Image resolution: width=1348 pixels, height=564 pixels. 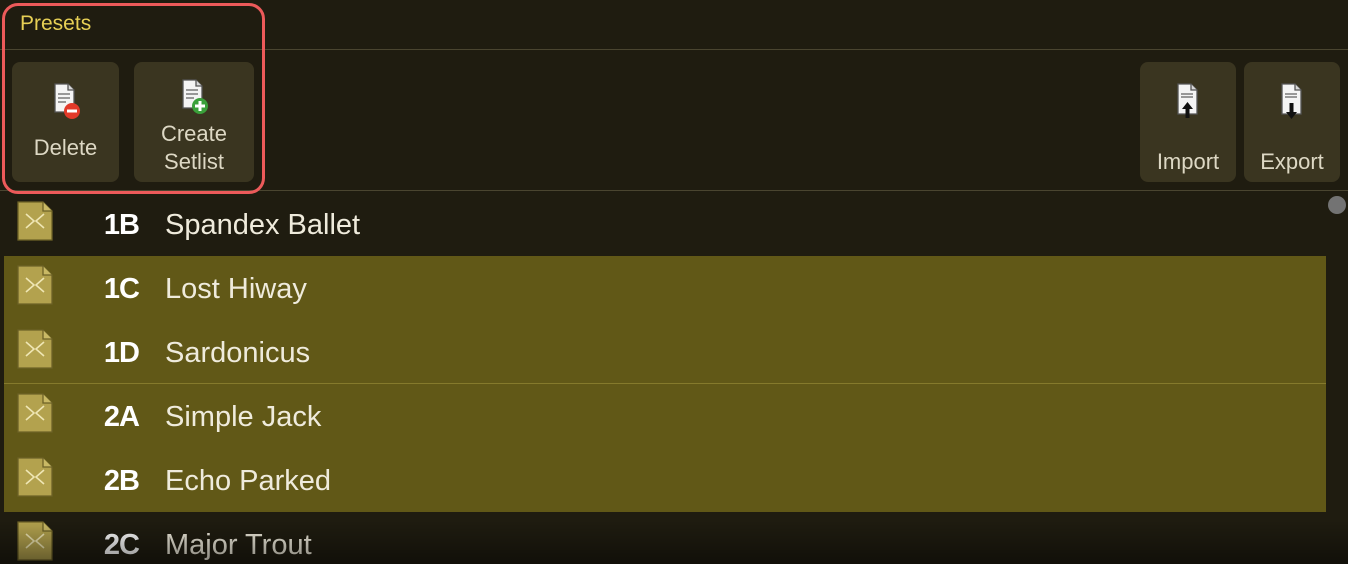 What do you see at coordinates (66, 105) in the screenshot?
I see `delete-document-icon` at bounding box center [66, 105].